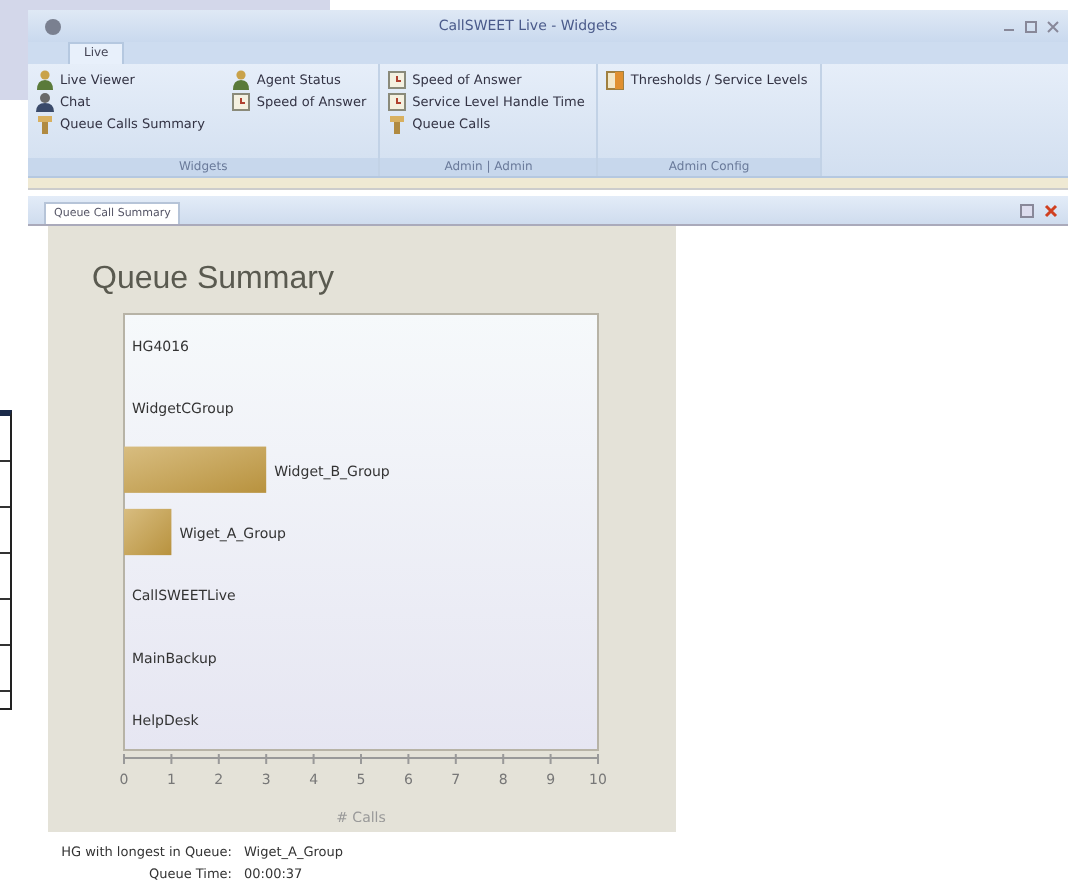 The height and width of the screenshot is (890, 1068). I want to click on chart-title: Queue Summary, so click(213, 280).